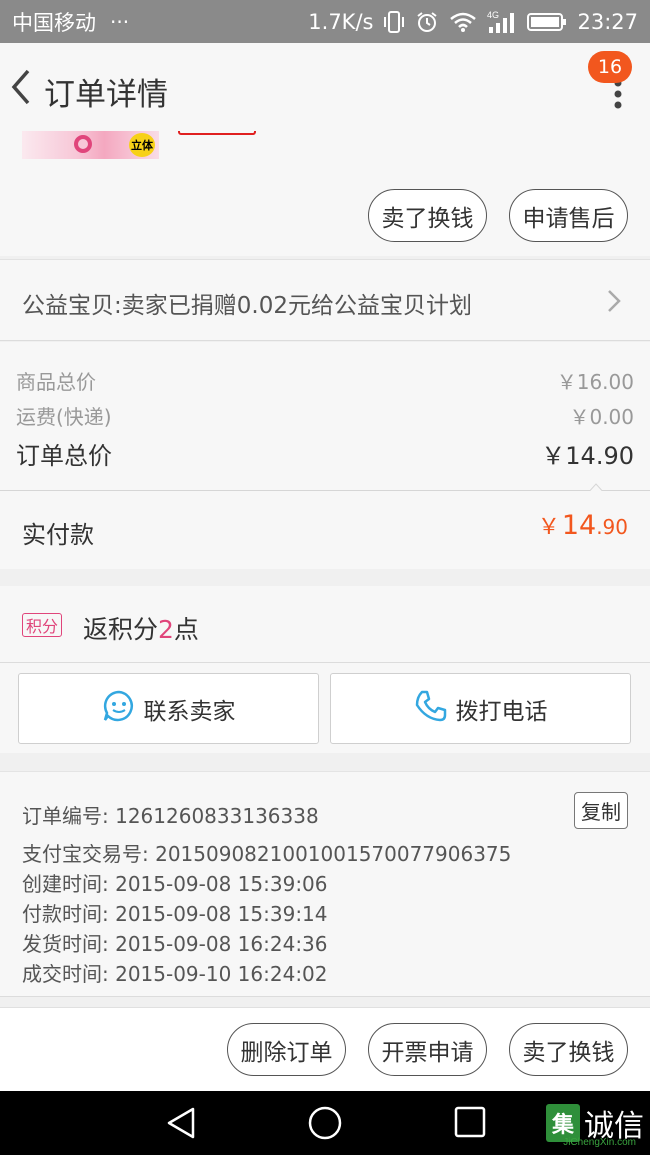 This screenshot has width=650, height=1155. What do you see at coordinates (601, 417) in the screenshot?
I see `shipping-value: ￥0.00` at bounding box center [601, 417].